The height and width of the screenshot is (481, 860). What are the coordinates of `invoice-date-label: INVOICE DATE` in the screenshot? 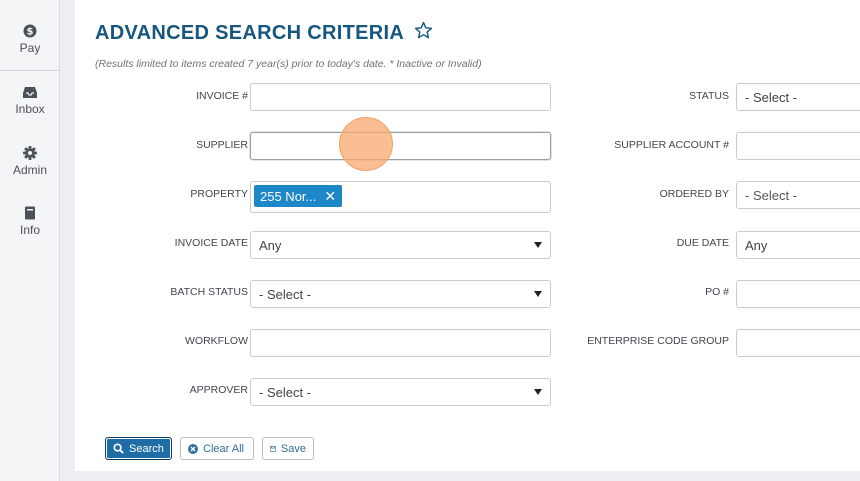 It's located at (211, 243).